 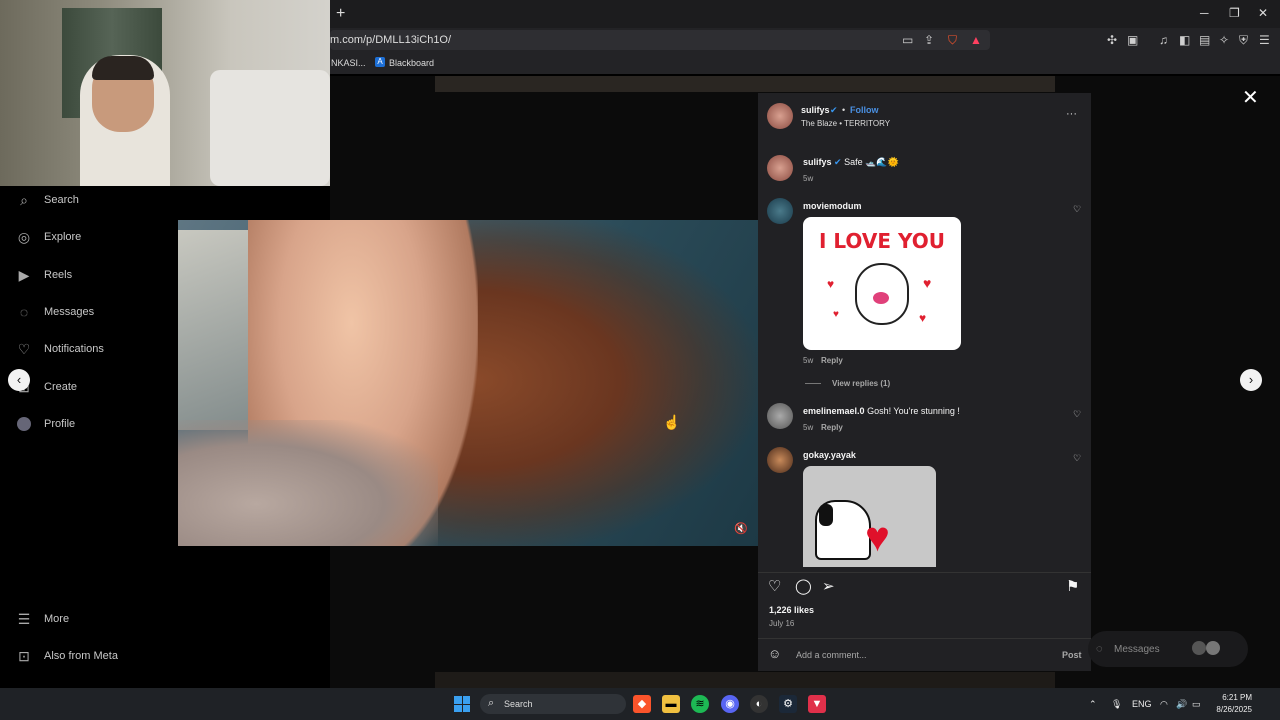 What do you see at coordinates (791, 610) in the screenshot?
I see `likes-count: 1,226 likes` at bounding box center [791, 610].